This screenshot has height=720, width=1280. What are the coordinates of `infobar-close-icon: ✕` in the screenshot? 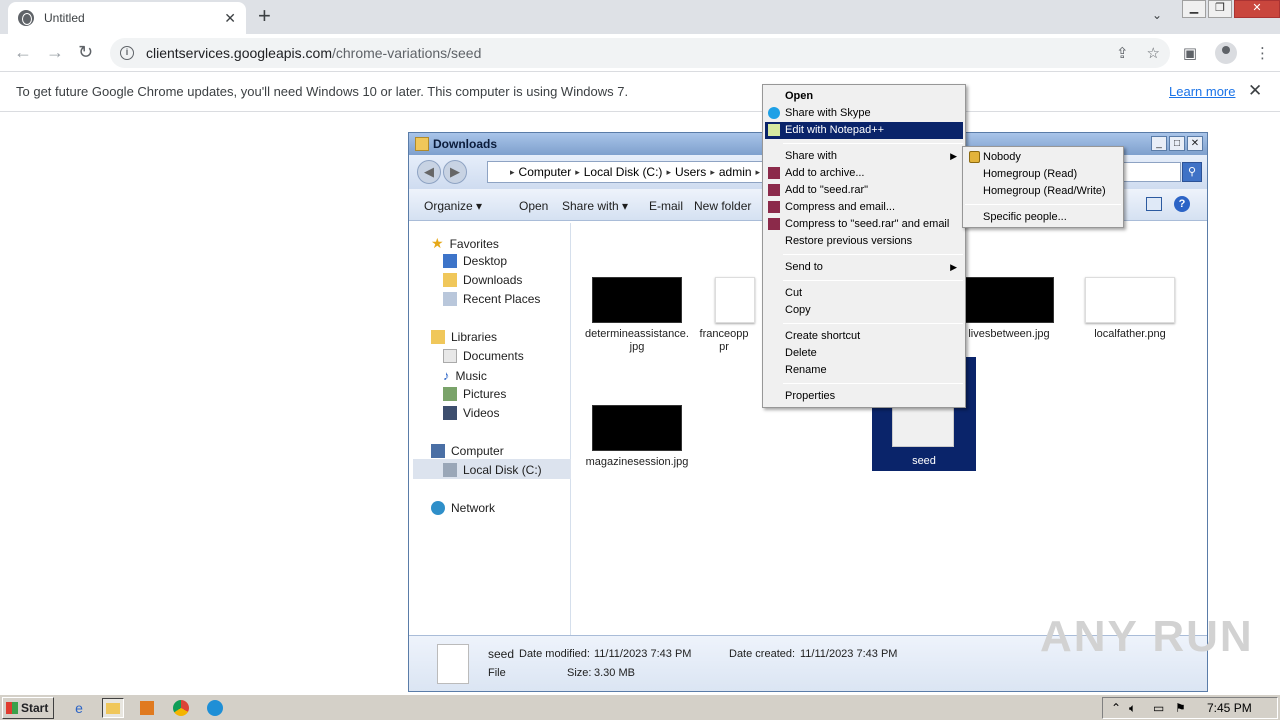 It's located at (1255, 91).